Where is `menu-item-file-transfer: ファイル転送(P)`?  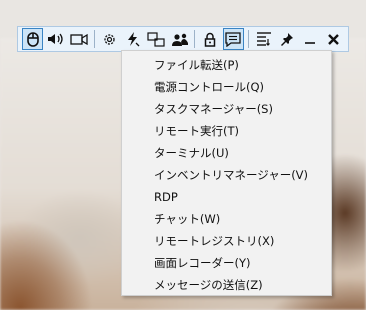 menu-item-file-transfer: ファイル転送(P) is located at coordinates (226, 65).